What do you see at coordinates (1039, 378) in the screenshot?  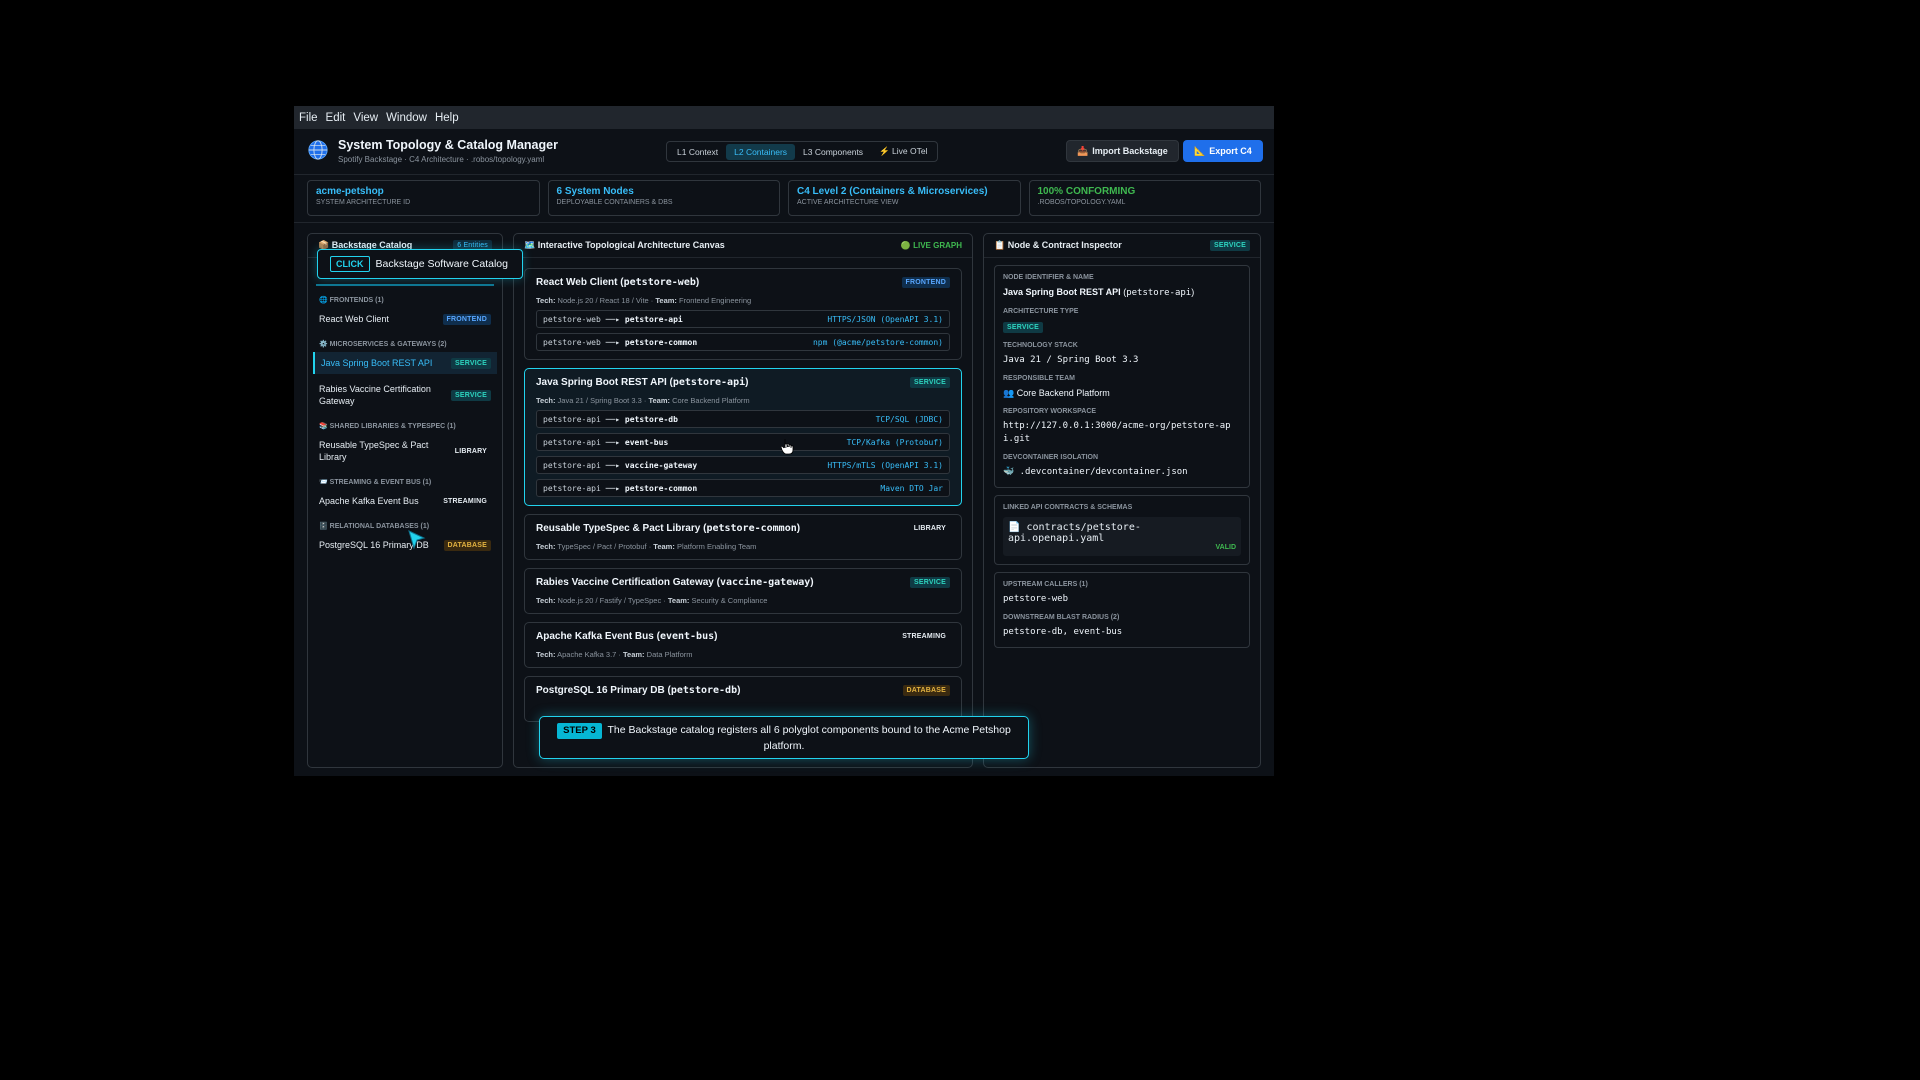 I see `team-label: Responsible Team` at bounding box center [1039, 378].